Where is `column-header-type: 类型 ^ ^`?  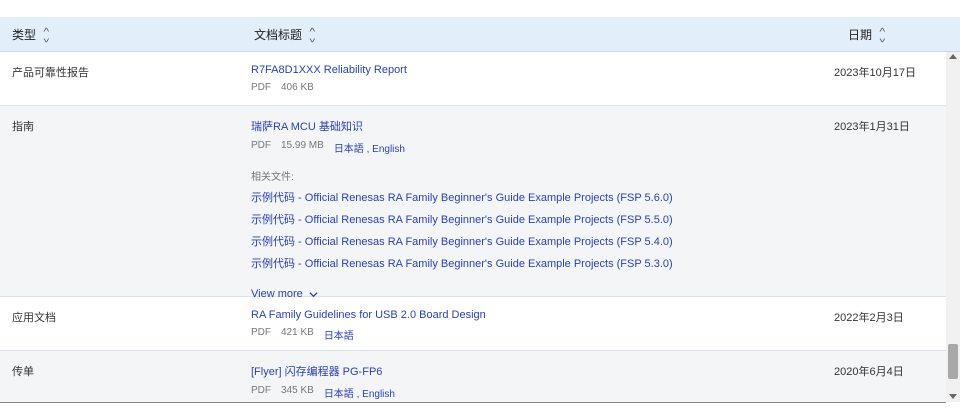 column-header-type: 类型 ^ ^ is located at coordinates (30, 34).